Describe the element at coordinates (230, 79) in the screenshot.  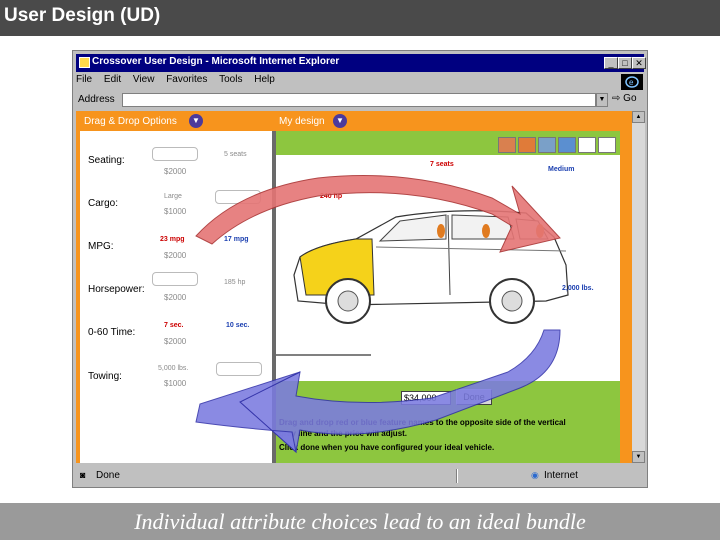
I see `menu-tools: Tools` at that location.